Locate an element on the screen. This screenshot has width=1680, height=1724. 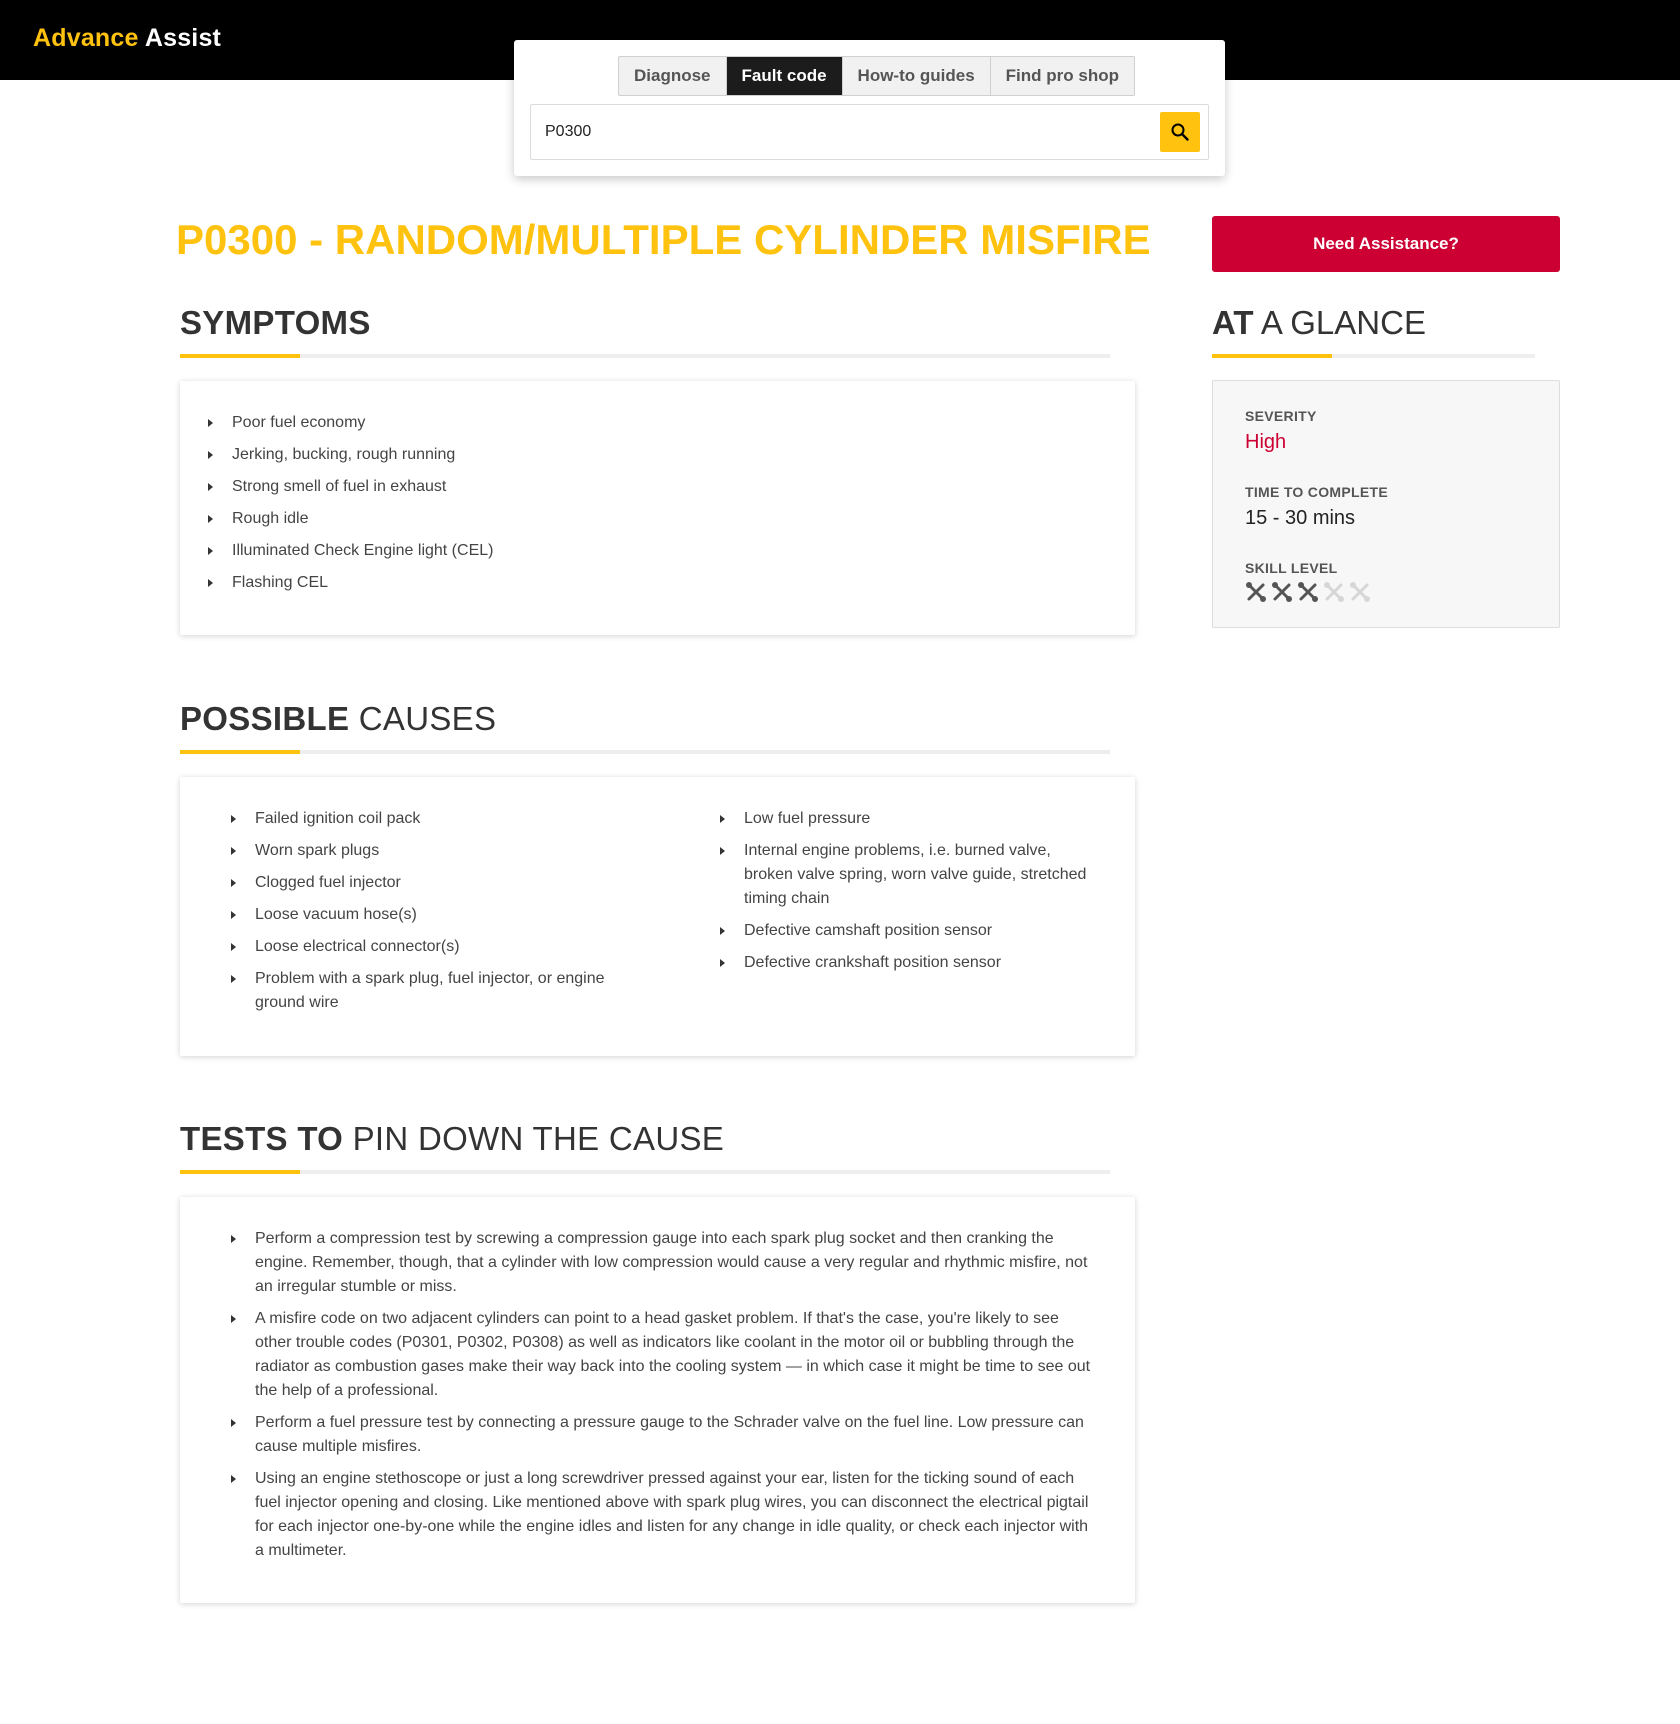
list-item: Failed ignition coil pack is located at coordinates (426, 819).